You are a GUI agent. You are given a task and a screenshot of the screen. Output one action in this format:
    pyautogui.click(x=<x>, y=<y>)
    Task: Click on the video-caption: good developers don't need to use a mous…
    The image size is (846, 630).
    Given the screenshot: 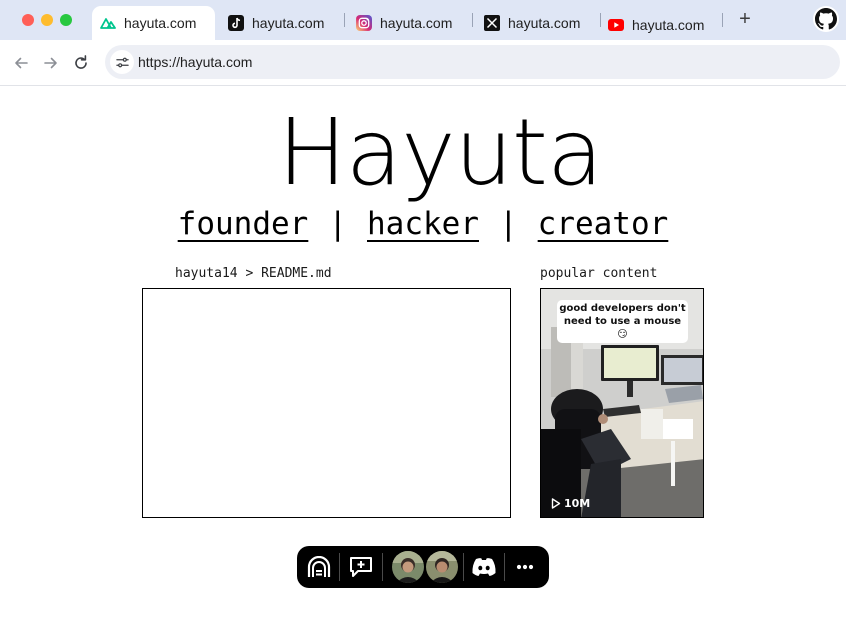 What is the action you would take?
    pyautogui.click(x=622, y=321)
    